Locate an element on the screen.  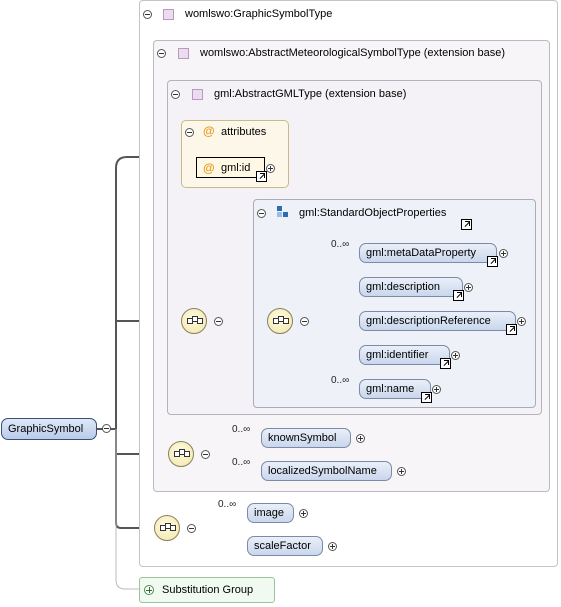
inner-type-title: gml:AbstractGMLType (extension base) is located at coordinates (310, 94).